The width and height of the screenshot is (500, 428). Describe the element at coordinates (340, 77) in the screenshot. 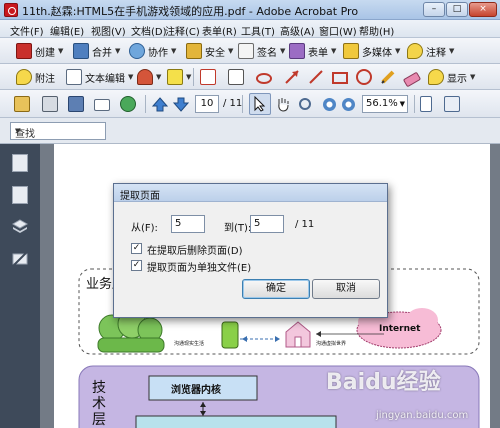

I see `rectangle-tool` at that location.